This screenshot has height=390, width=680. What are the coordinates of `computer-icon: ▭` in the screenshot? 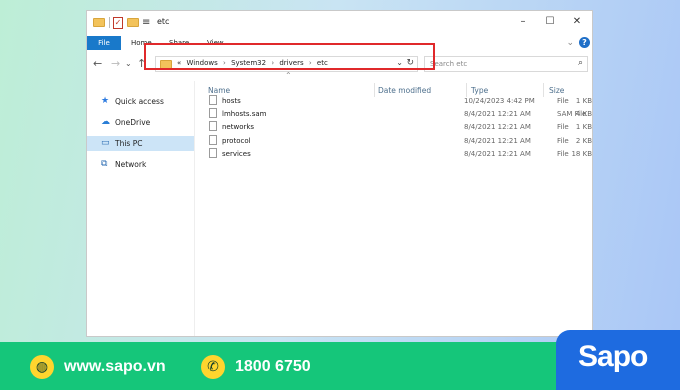 It's located at (105, 143).